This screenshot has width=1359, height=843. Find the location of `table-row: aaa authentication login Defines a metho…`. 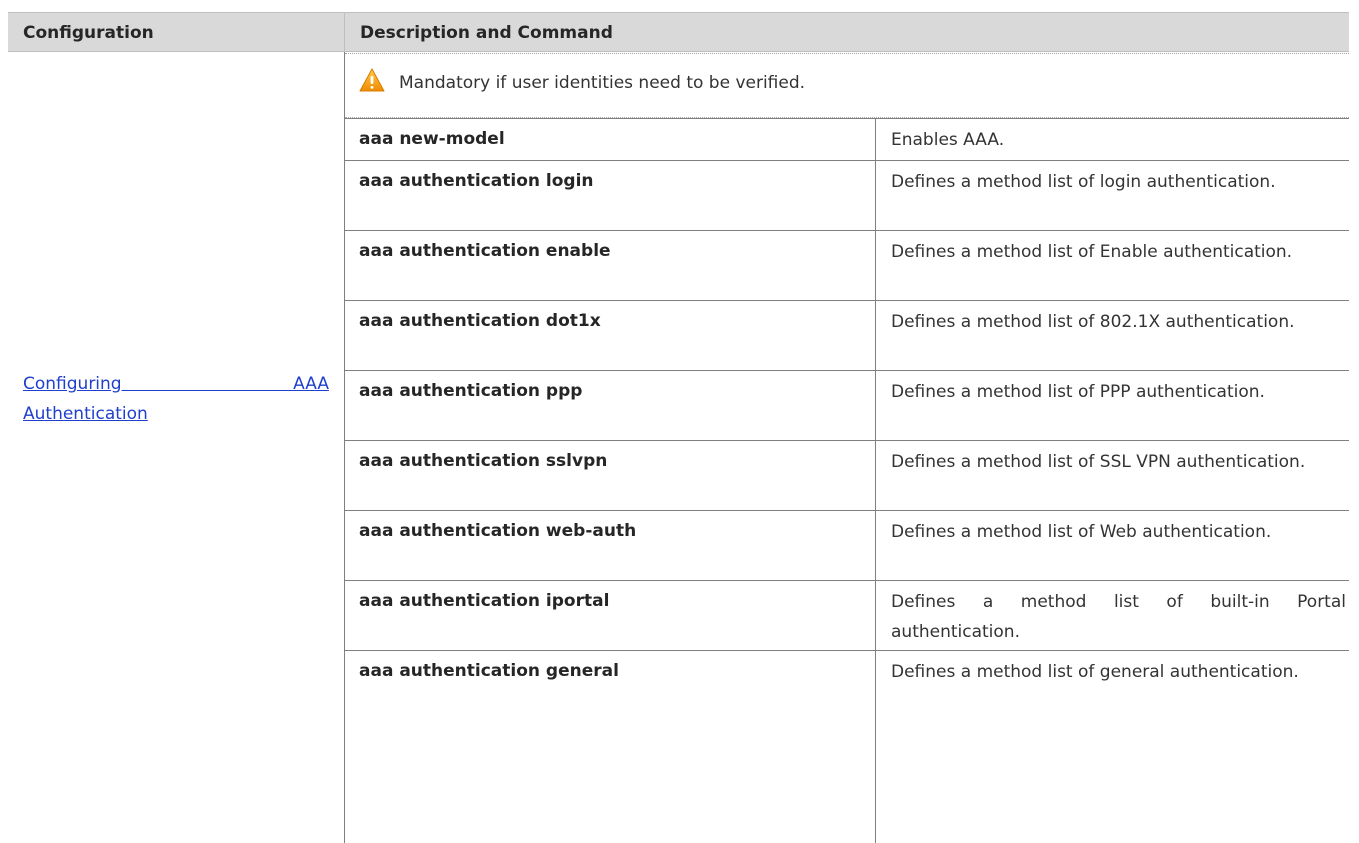

table-row: aaa authentication login Defines a metho… is located at coordinates (847, 195).